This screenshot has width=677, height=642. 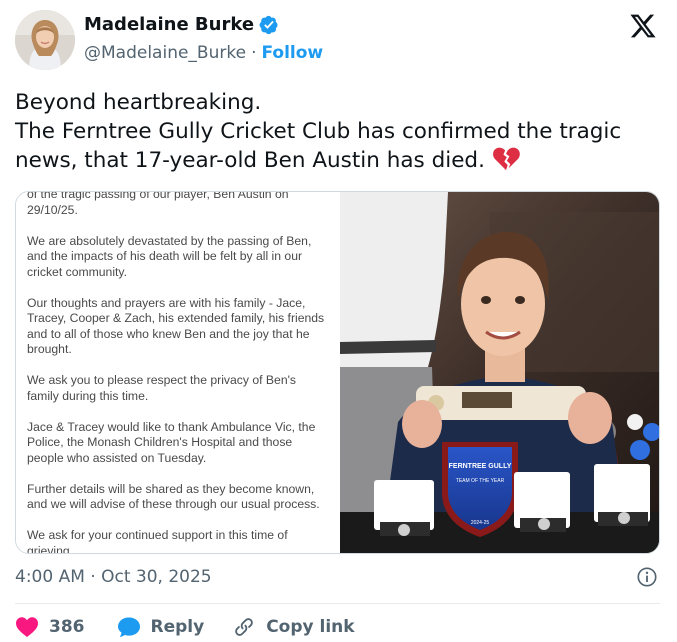 What do you see at coordinates (244, 627) in the screenshot?
I see `link-icon` at bounding box center [244, 627].